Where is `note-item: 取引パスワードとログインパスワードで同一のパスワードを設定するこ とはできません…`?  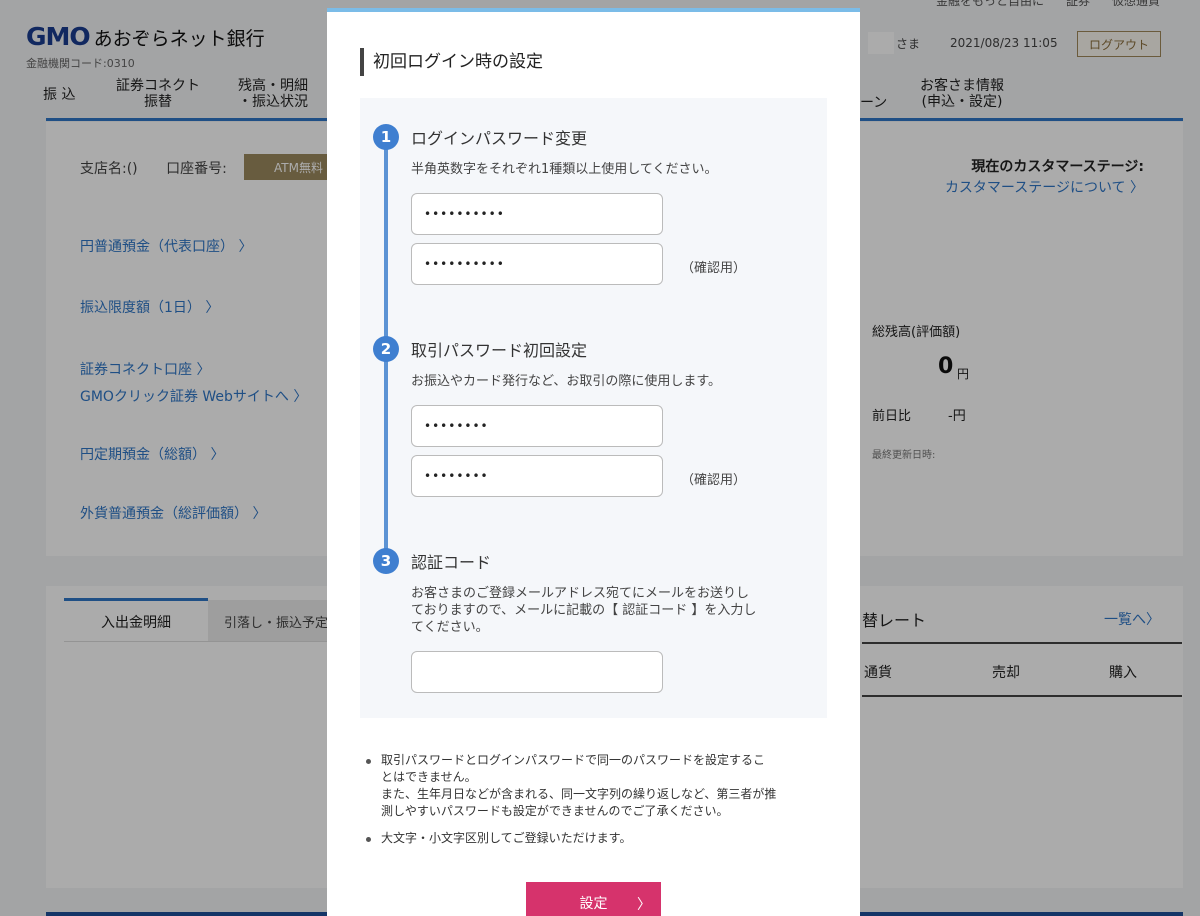 note-item: 取引パスワードとログインパスワードで同一のパスワードを設定するこ とはできません… is located at coordinates (583, 786).